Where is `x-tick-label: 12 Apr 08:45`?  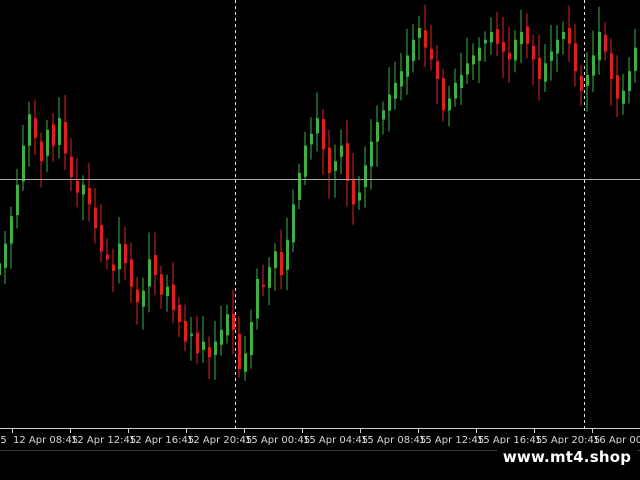 x-tick-label: 12 Apr 08:45 is located at coordinates (45, 440).